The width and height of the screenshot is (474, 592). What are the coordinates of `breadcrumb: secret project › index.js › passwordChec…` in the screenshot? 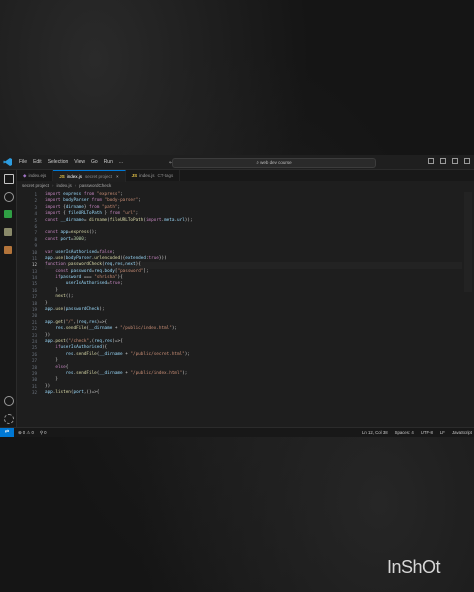 It's located at (66, 186).